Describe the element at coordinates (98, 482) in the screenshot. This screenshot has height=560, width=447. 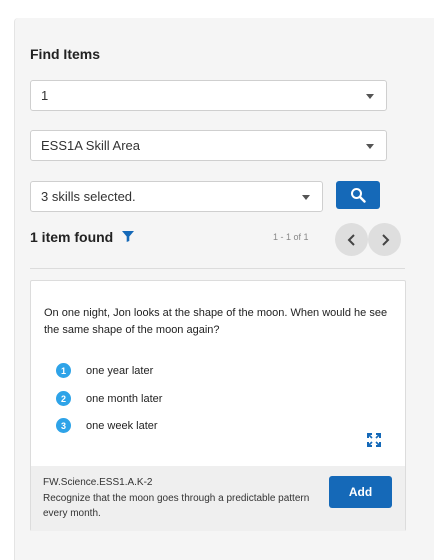
I see `standard-code: FW.Science.ESS1.A.K-2` at that location.